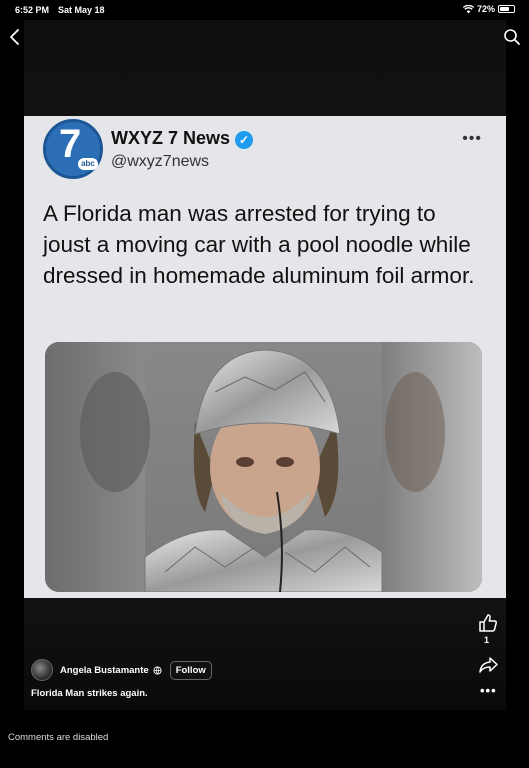  I want to click on logo-badge: abc, so click(88, 164).